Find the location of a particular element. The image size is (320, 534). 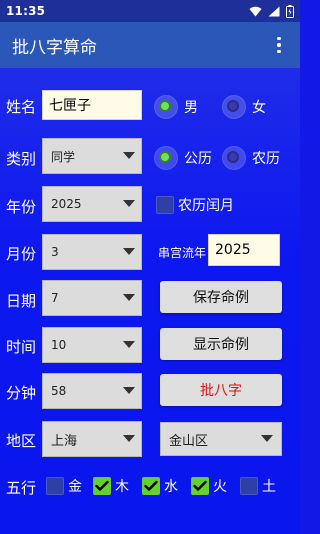

year-select: 2025 is located at coordinates (92, 204).